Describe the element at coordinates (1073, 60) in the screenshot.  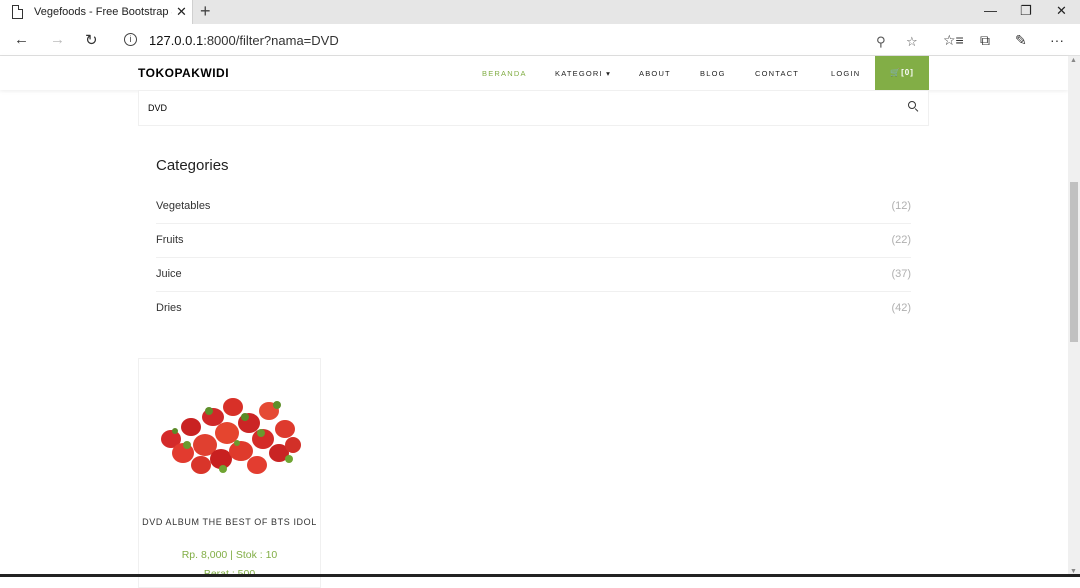
I see `scroll-up-icon: ▲` at that location.